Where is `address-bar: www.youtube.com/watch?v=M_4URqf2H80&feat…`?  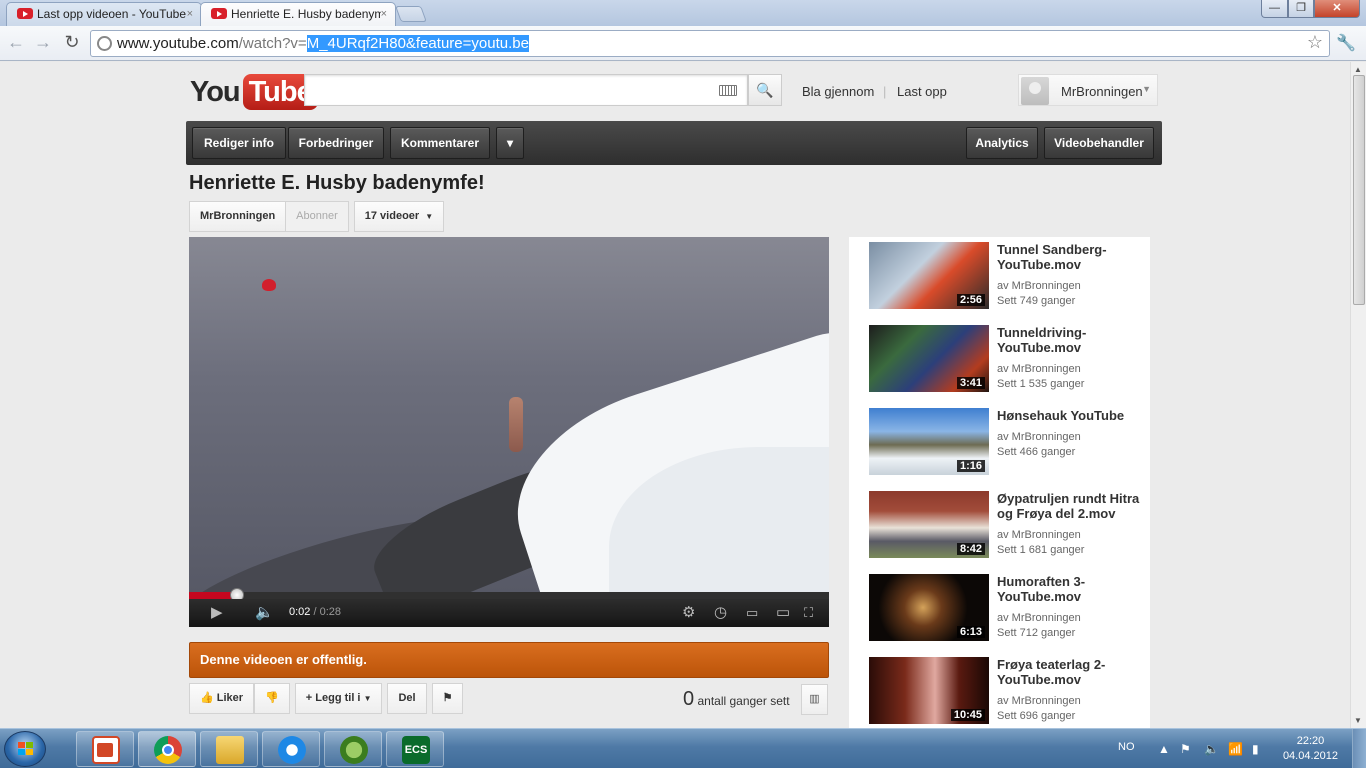
address-bar: www.youtube.com/watch?v=M_4URqf2H80&feat… is located at coordinates (710, 43).